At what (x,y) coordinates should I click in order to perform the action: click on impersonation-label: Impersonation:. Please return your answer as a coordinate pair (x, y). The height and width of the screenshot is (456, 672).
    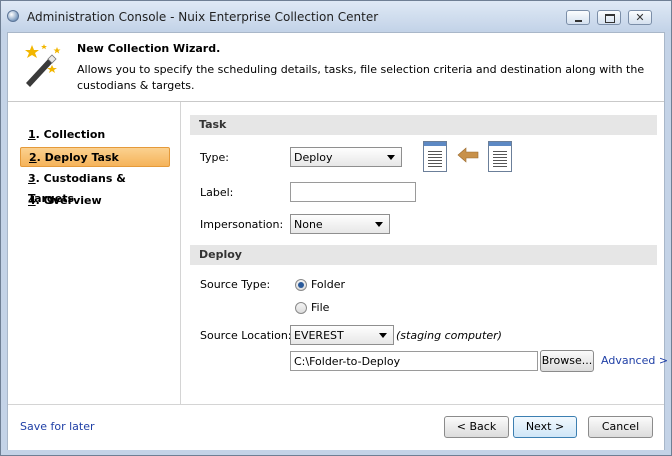
    Looking at the image, I should click on (242, 224).